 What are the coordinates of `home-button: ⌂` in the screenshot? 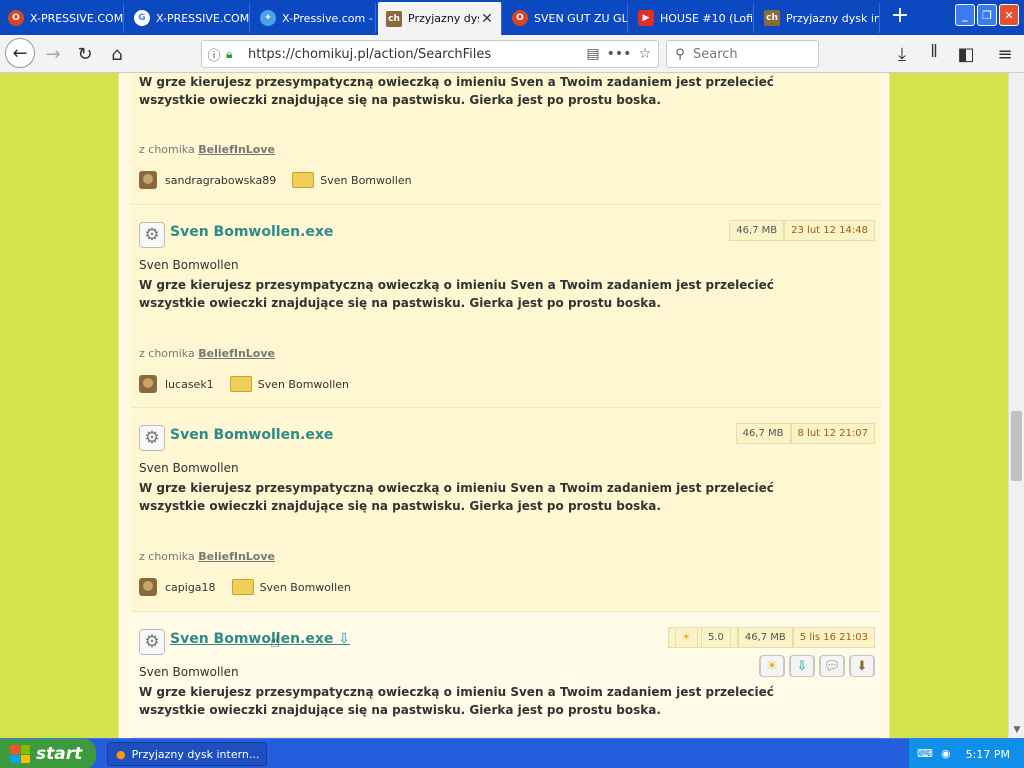 It's located at (117, 54).